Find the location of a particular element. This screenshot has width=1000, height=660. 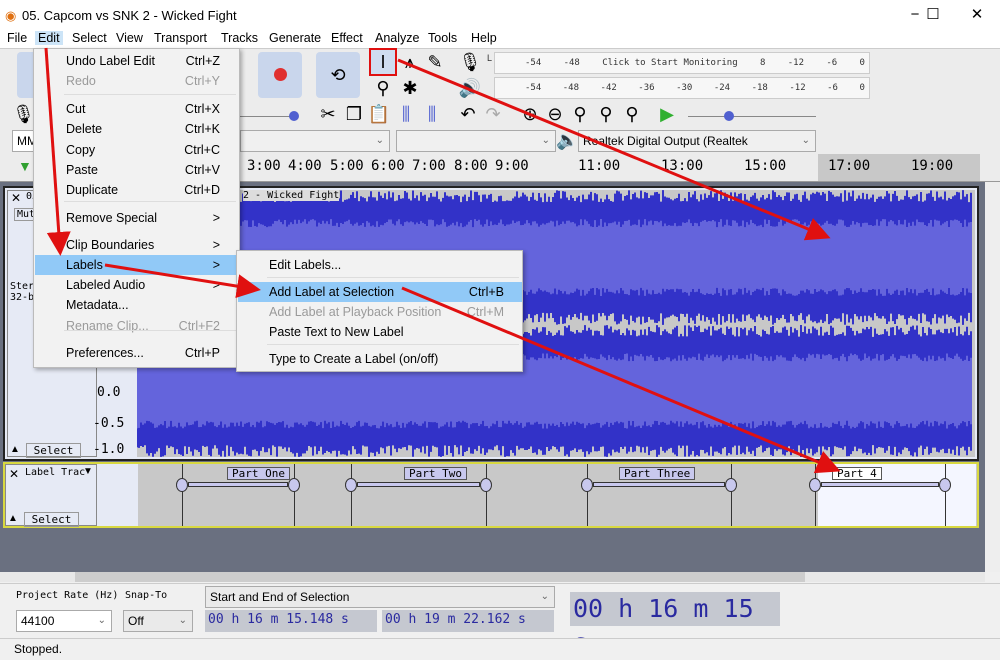

dropdown-icon: ▼ is located at coordinates (88, 471).